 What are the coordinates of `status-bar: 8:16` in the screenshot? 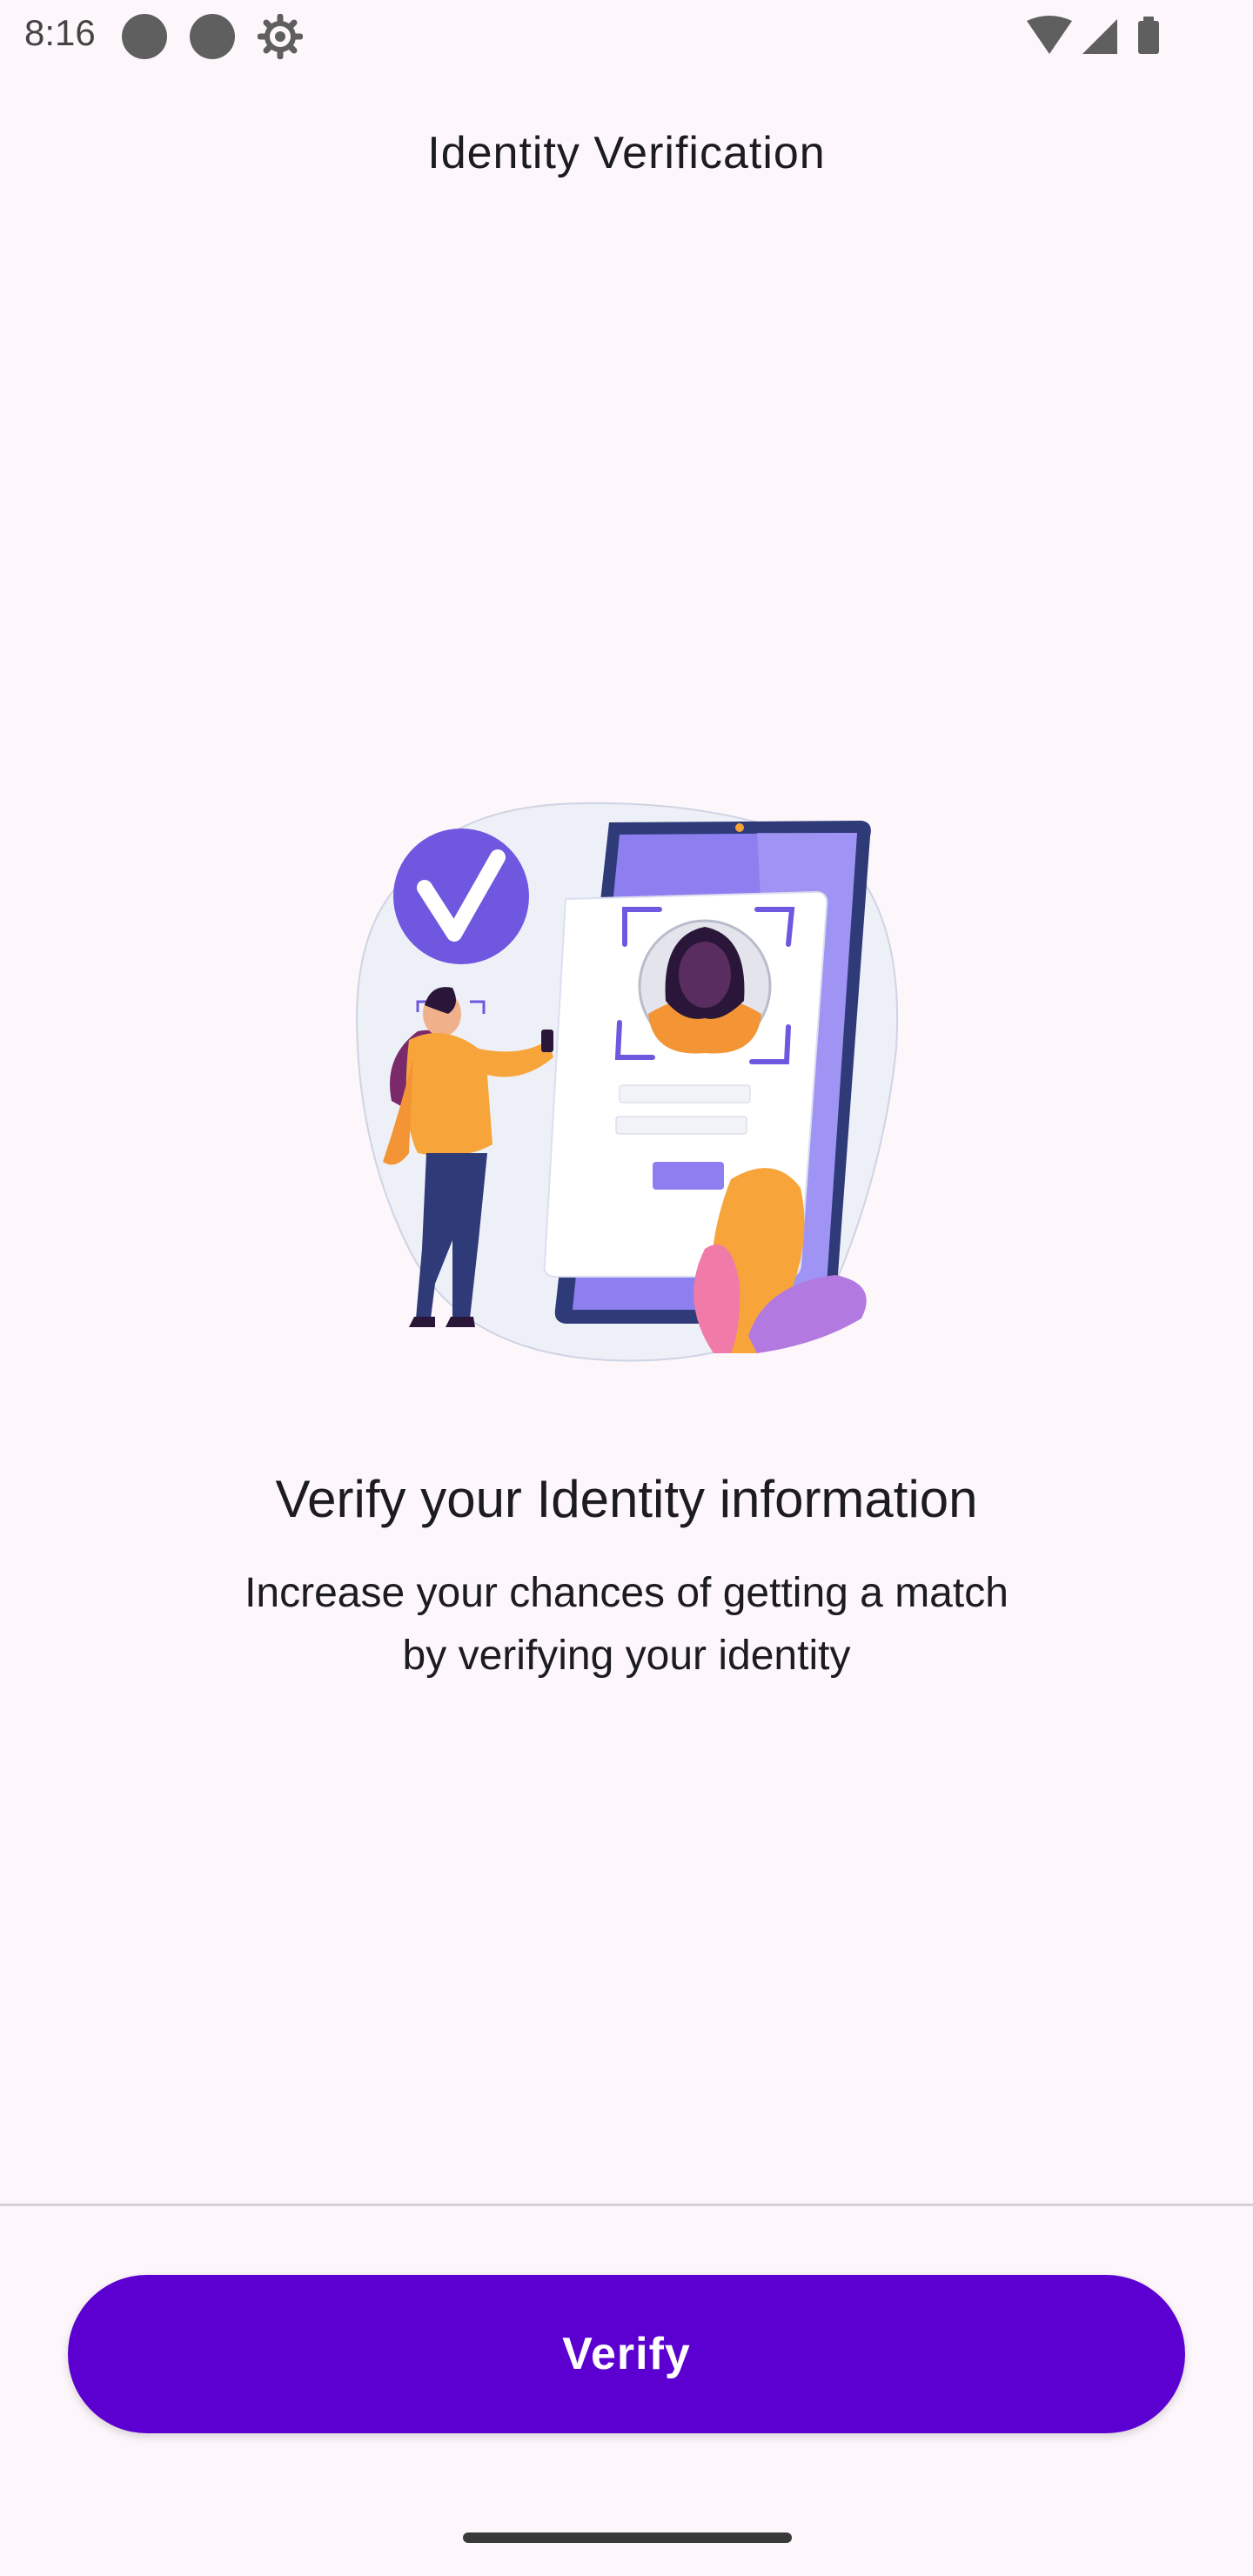 It's located at (626, 37).